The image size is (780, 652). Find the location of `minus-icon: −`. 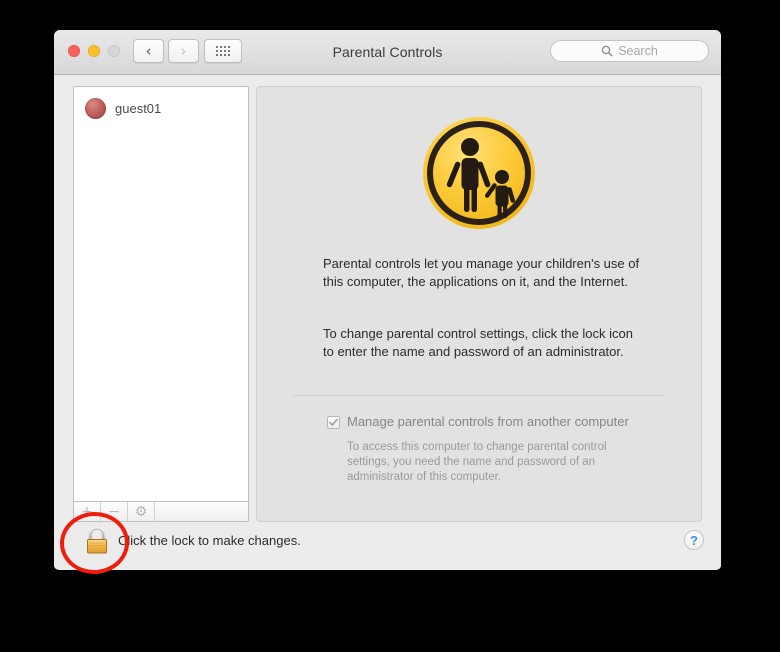

minus-icon: − is located at coordinates (114, 511).